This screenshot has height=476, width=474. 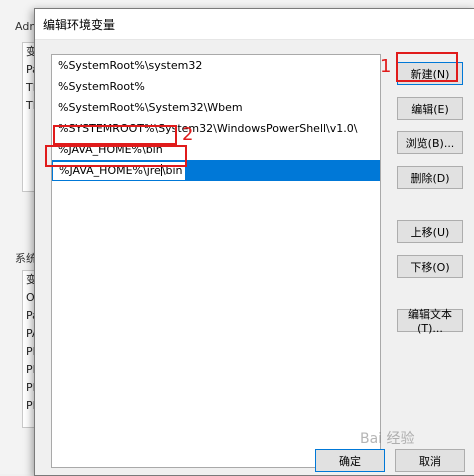 I want to click on watermark: Bai 经验, so click(x=387, y=439).